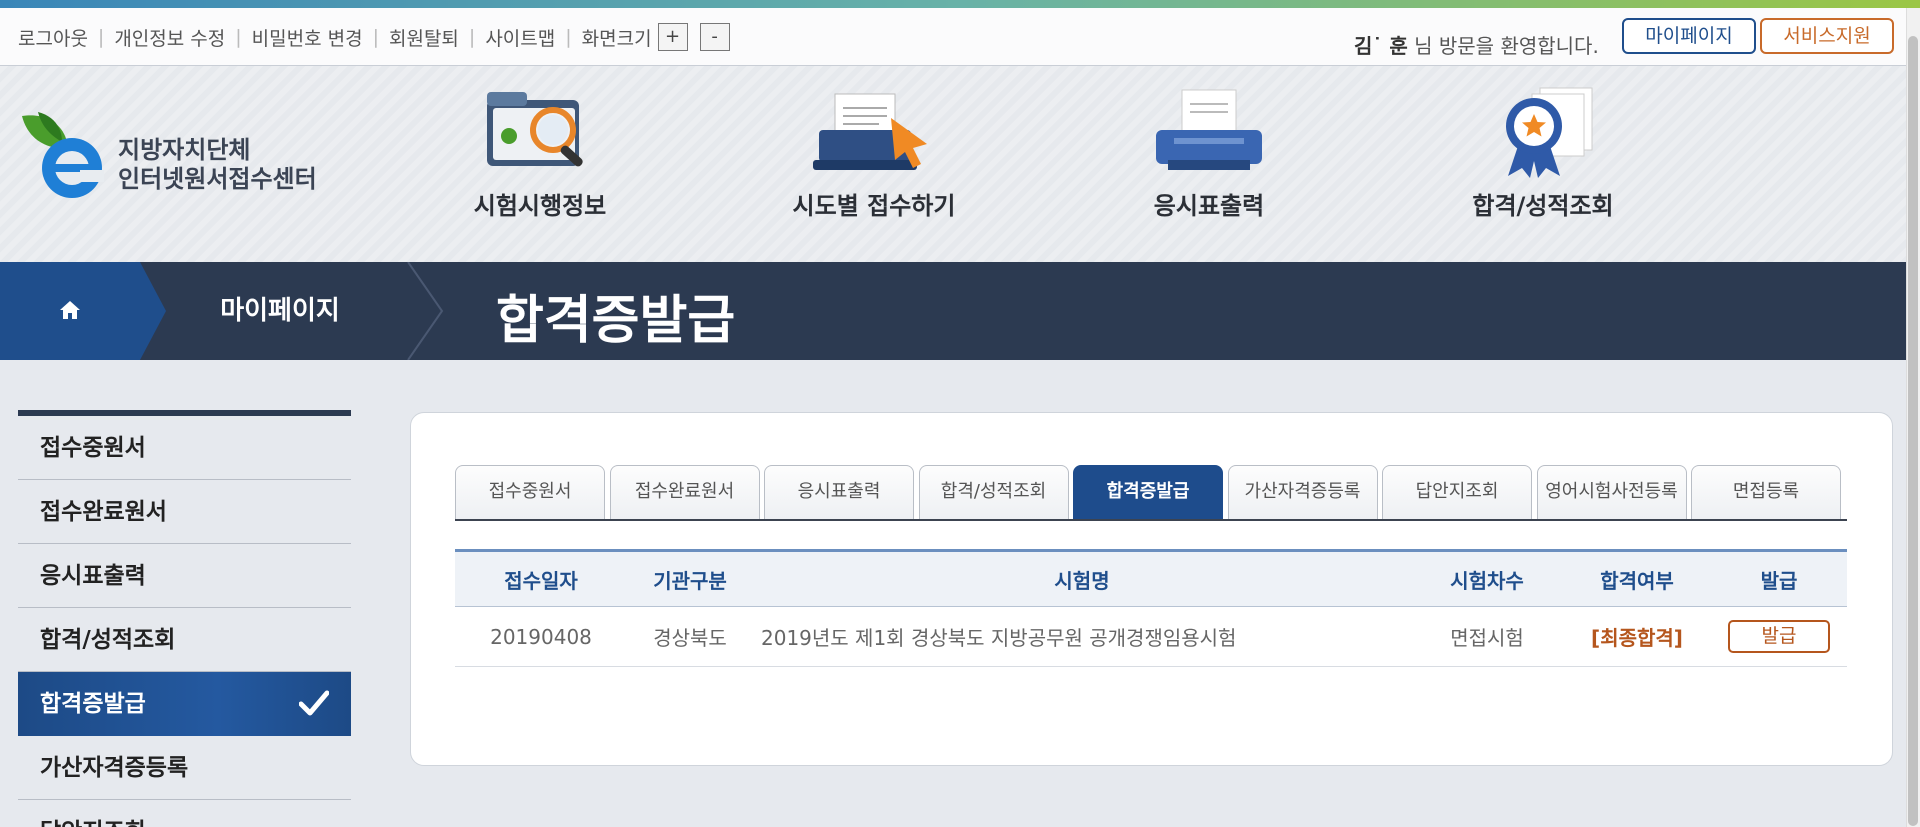 This screenshot has width=1920, height=827. I want to click on page-title: 합격증발급, so click(616, 321).